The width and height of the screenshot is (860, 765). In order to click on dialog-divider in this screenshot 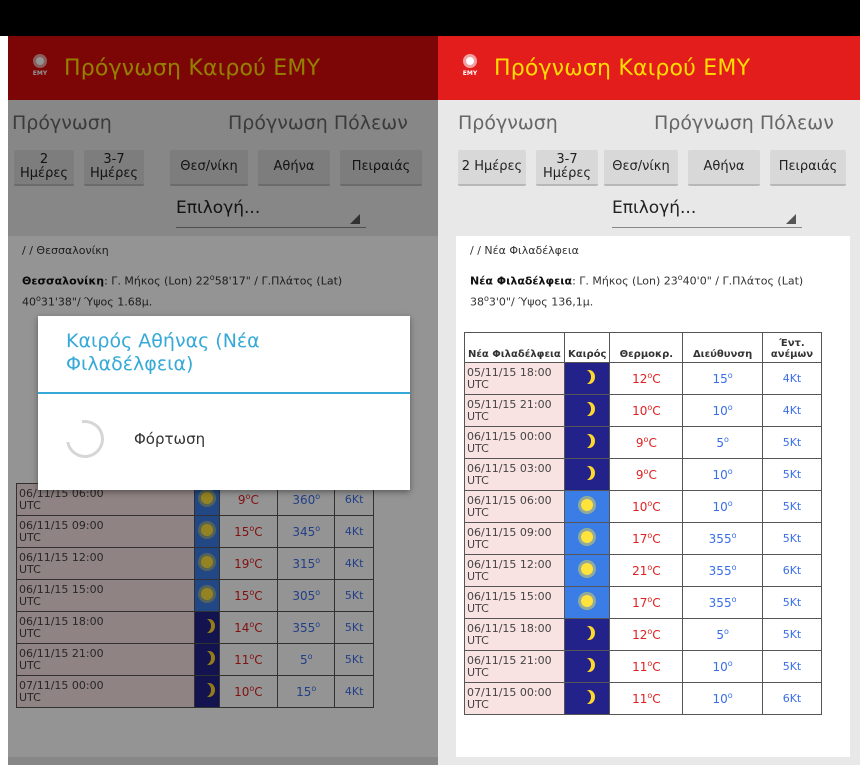, I will do `click(224, 393)`.